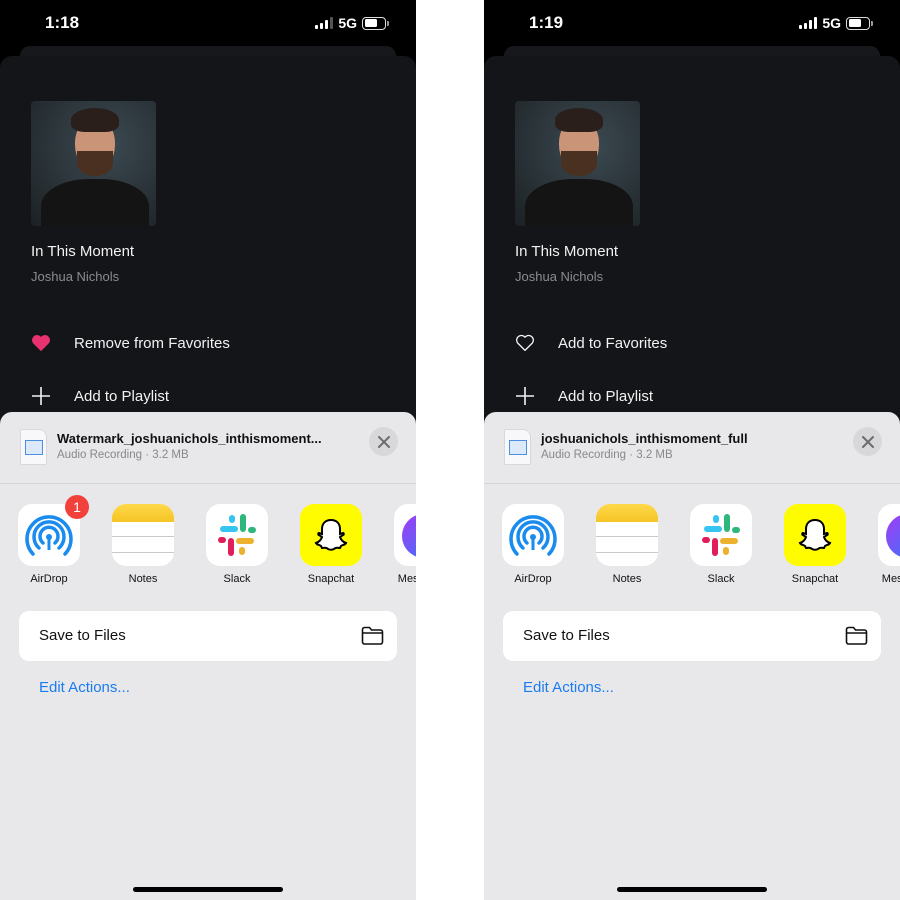  Describe the element at coordinates (692, 23) in the screenshot. I see `status-bar: 1:19 5G` at that location.